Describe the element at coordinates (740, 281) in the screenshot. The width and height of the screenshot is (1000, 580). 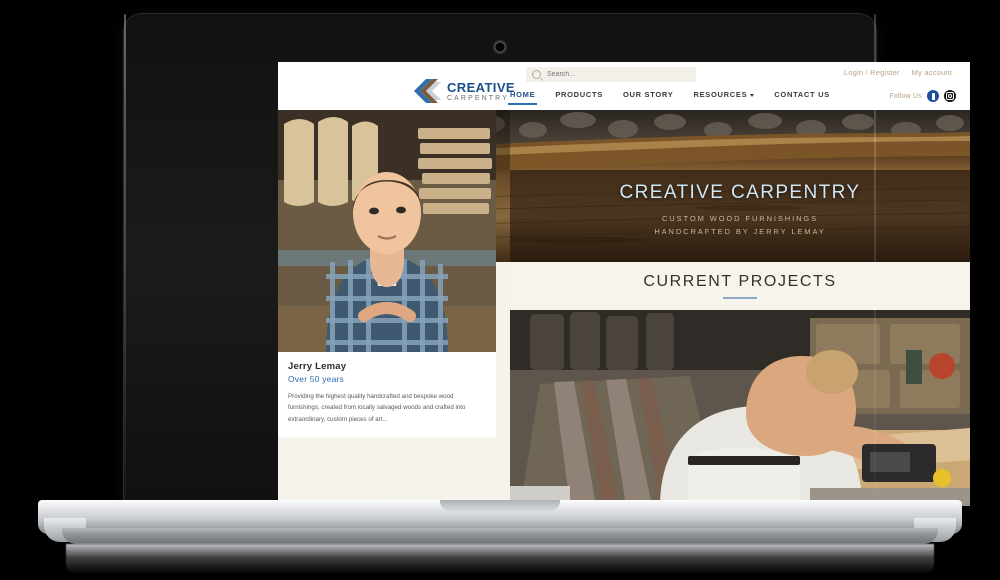
I see `section-title: CURRENT PROJECTS` at that location.